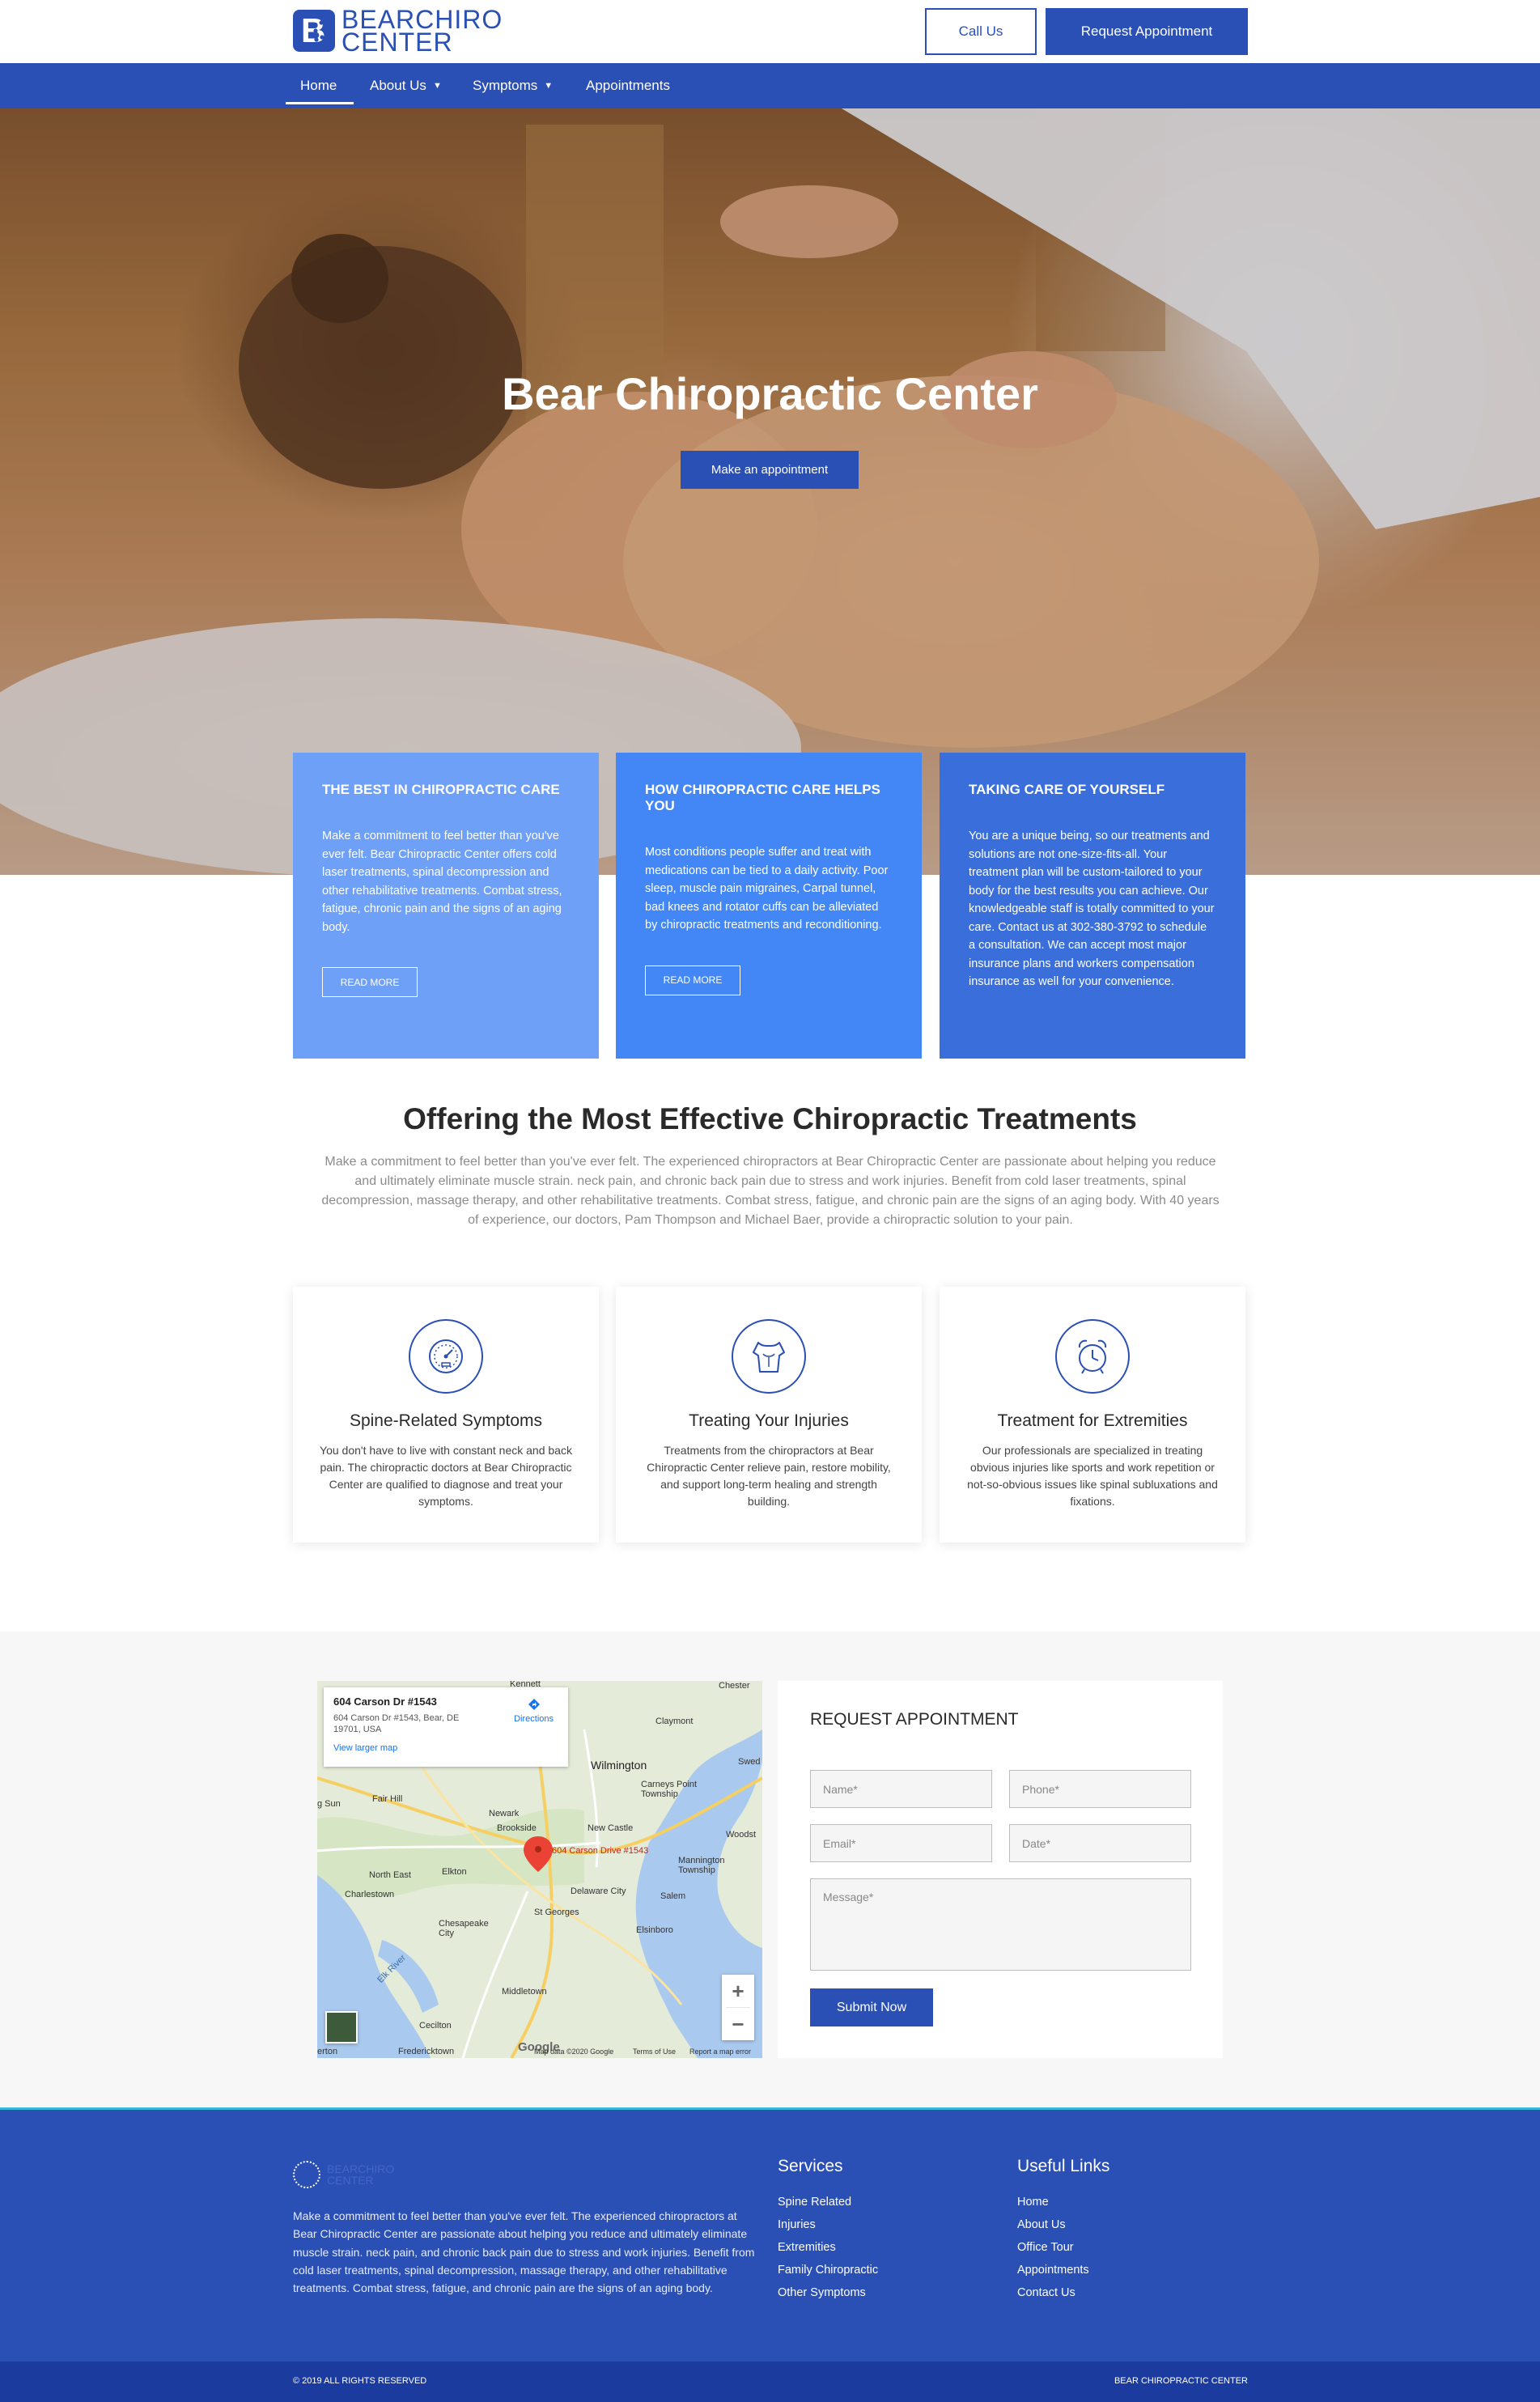 Image resolution: width=1540 pixels, height=2402 pixels. I want to click on alarm-clock-icon, so click(1092, 1356).